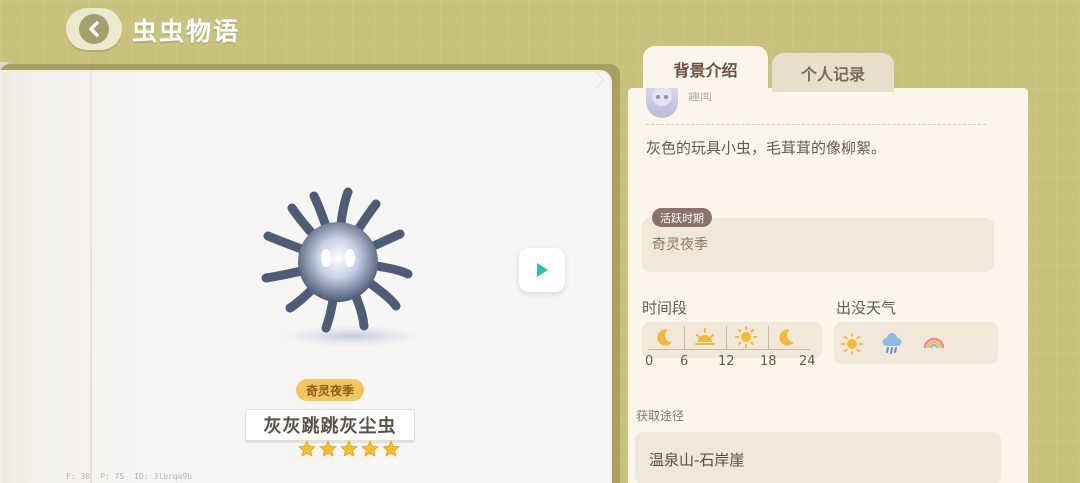 Image resolution: width=1080 pixels, height=483 pixels. What do you see at coordinates (680, 245) in the screenshot?
I see `active-period-value: 奇灵夜季` at bounding box center [680, 245].